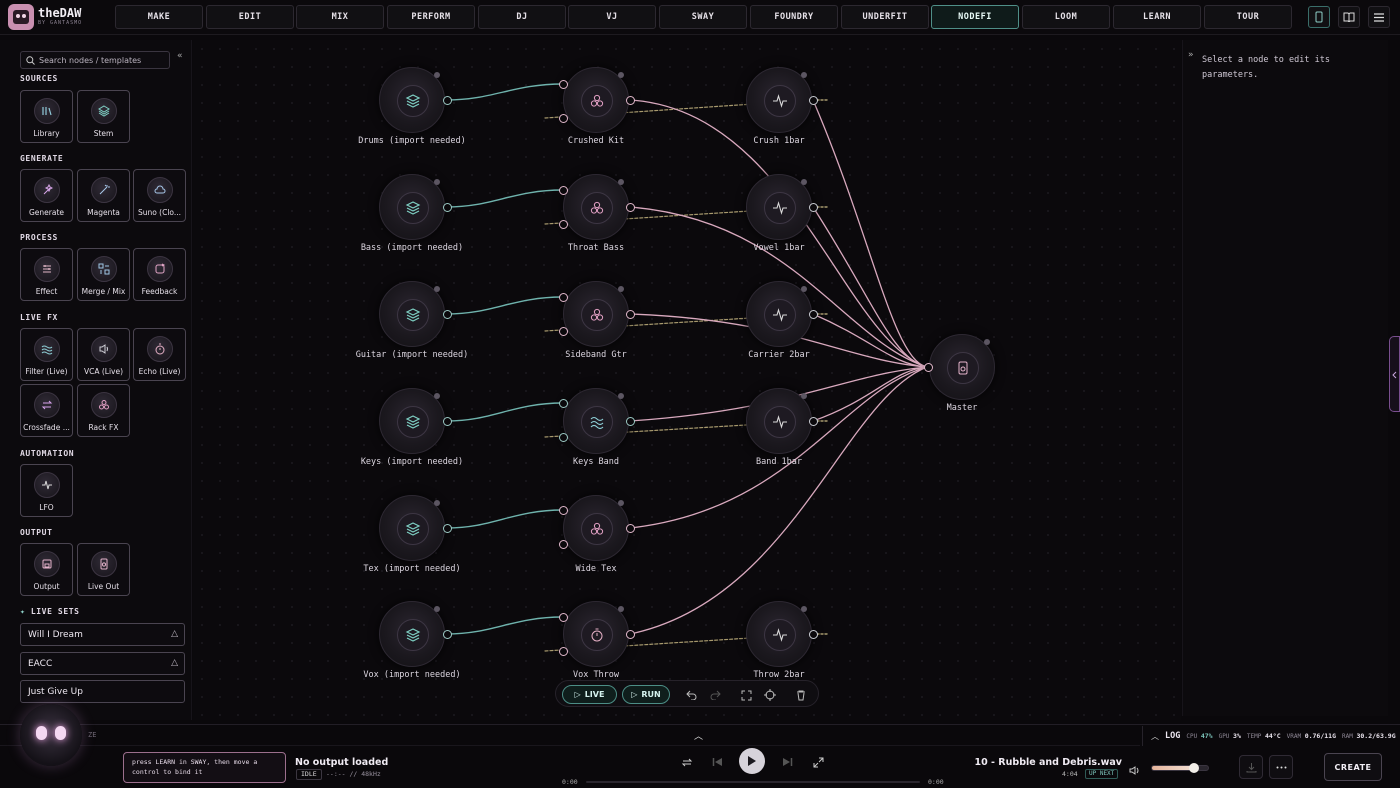  Describe the element at coordinates (962, 367) in the screenshot. I see `node-master` at that location.